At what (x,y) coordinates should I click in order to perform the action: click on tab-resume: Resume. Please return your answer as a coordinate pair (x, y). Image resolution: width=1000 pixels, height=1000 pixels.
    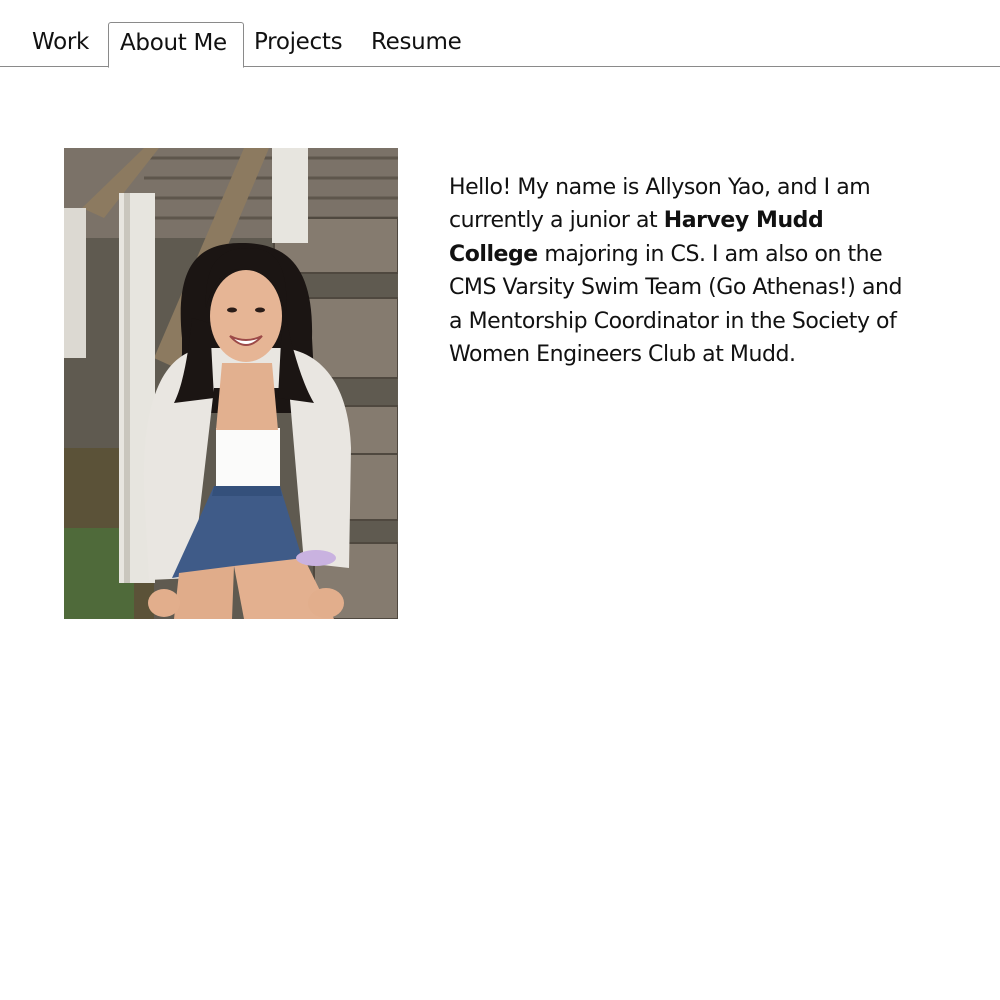
    Looking at the image, I should click on (416, 44).